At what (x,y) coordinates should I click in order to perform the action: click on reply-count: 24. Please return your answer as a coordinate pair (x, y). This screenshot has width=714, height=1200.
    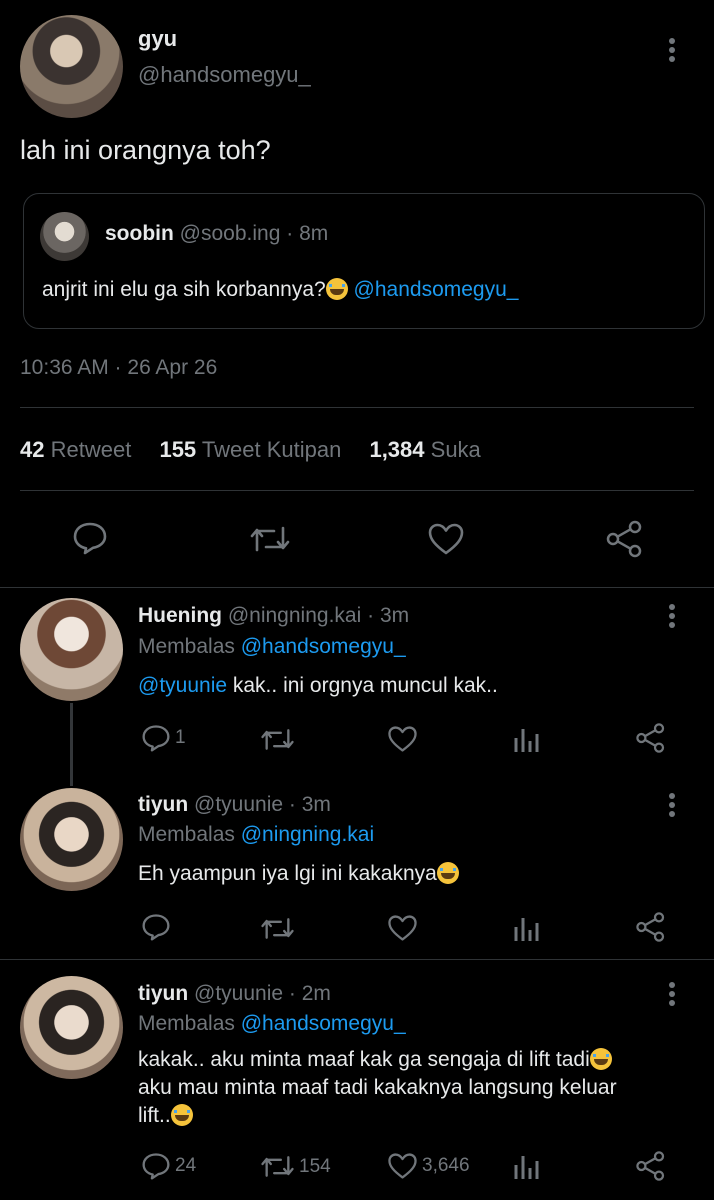
    Looking at the image, I should click on (186, 1165).